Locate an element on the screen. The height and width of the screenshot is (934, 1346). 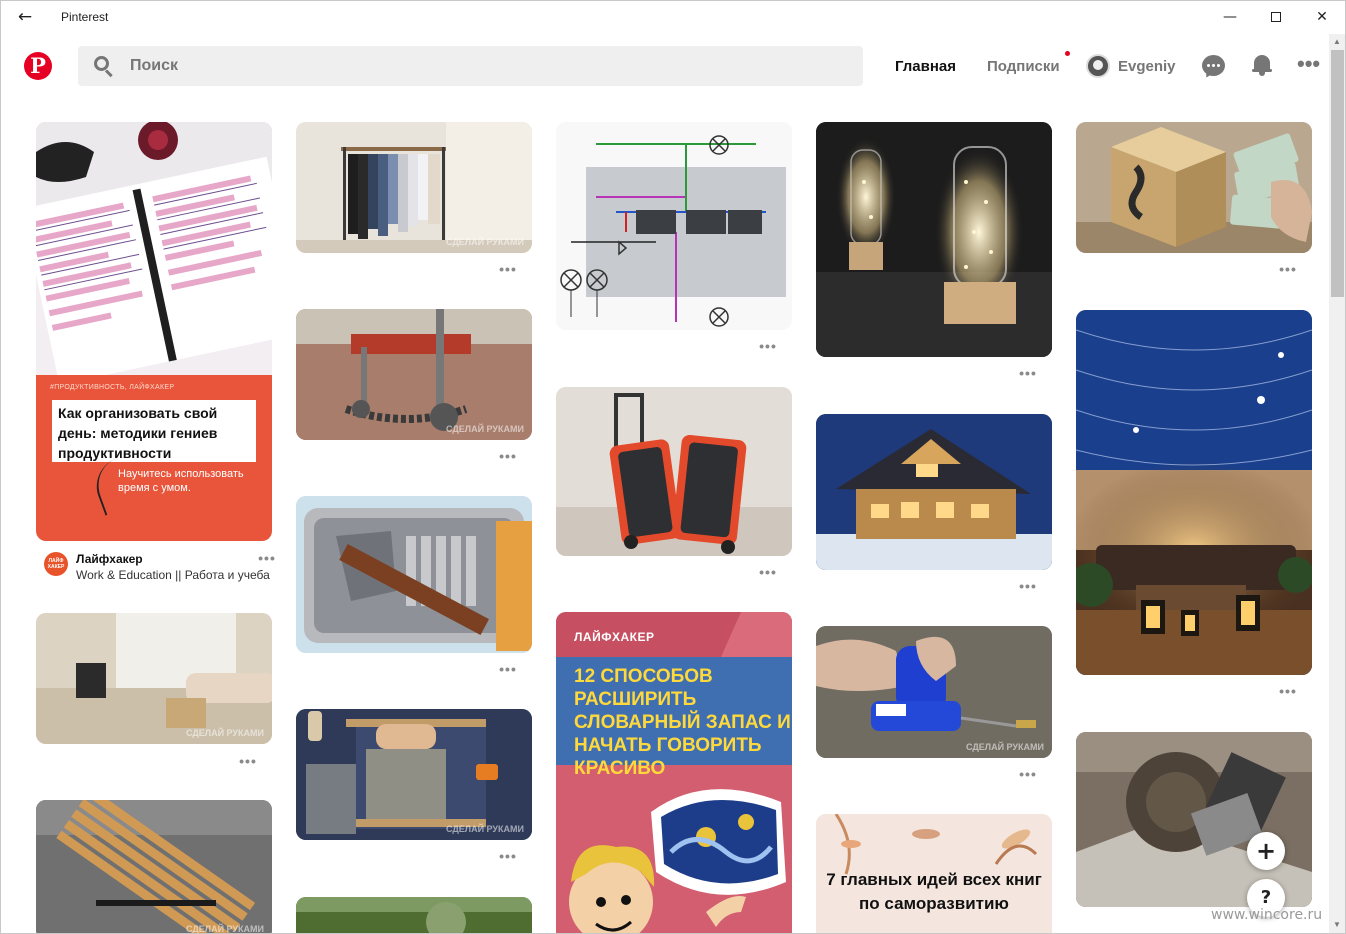
user-avatar is located at coordinates (1098, 66).